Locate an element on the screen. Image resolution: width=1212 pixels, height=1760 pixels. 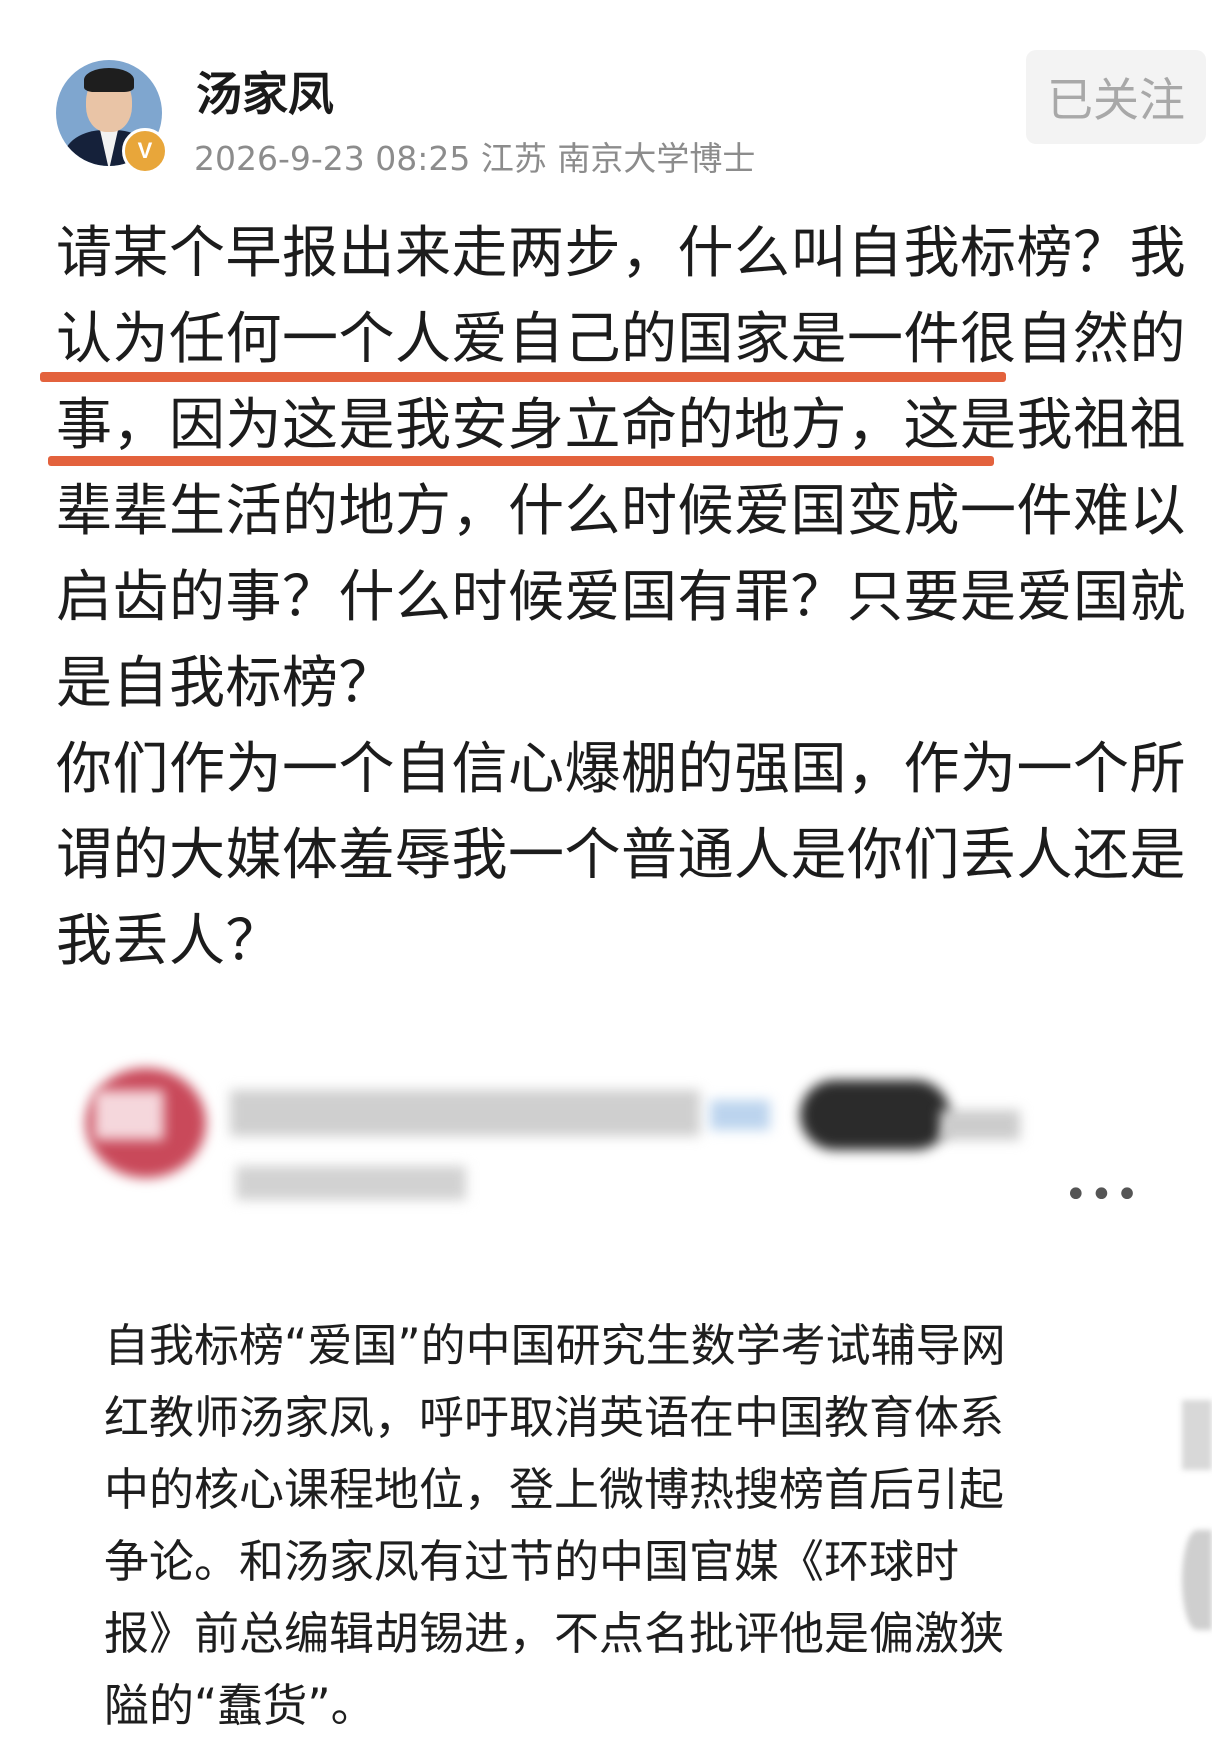
username: 汤家凤 is located at coordinates (265, 91).